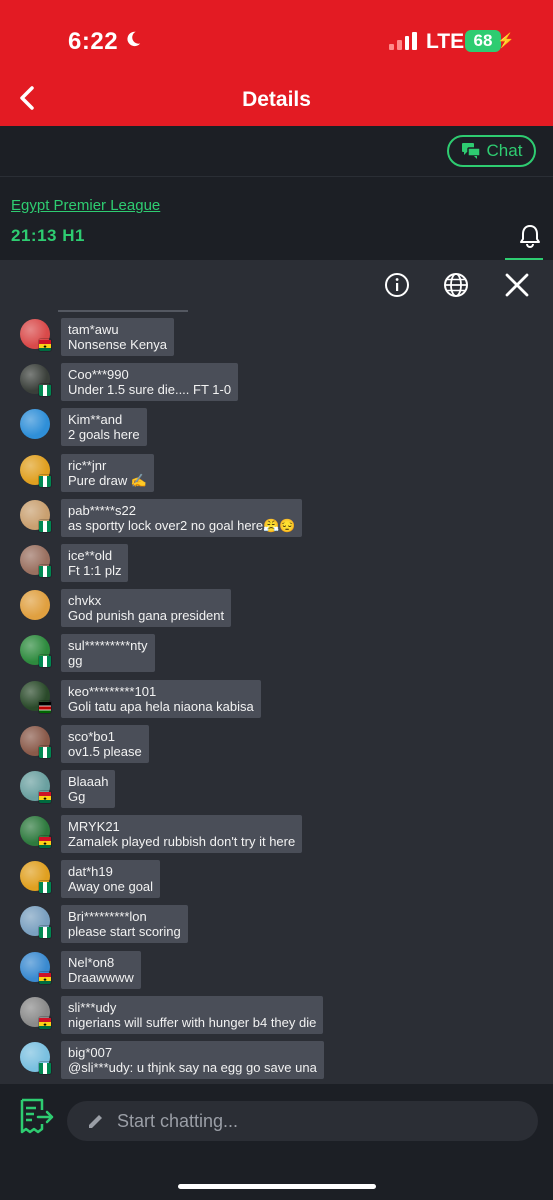 Image resolution: width=553 pixels, height=1200 pixels. I want to click on message-row: Blaaah Gg, so click(276, 792).